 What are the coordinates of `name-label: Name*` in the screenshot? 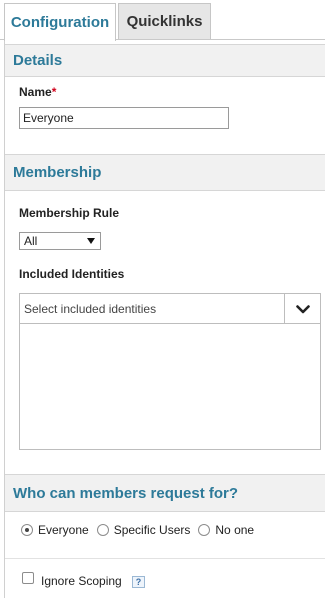 It's located at (37, 92).